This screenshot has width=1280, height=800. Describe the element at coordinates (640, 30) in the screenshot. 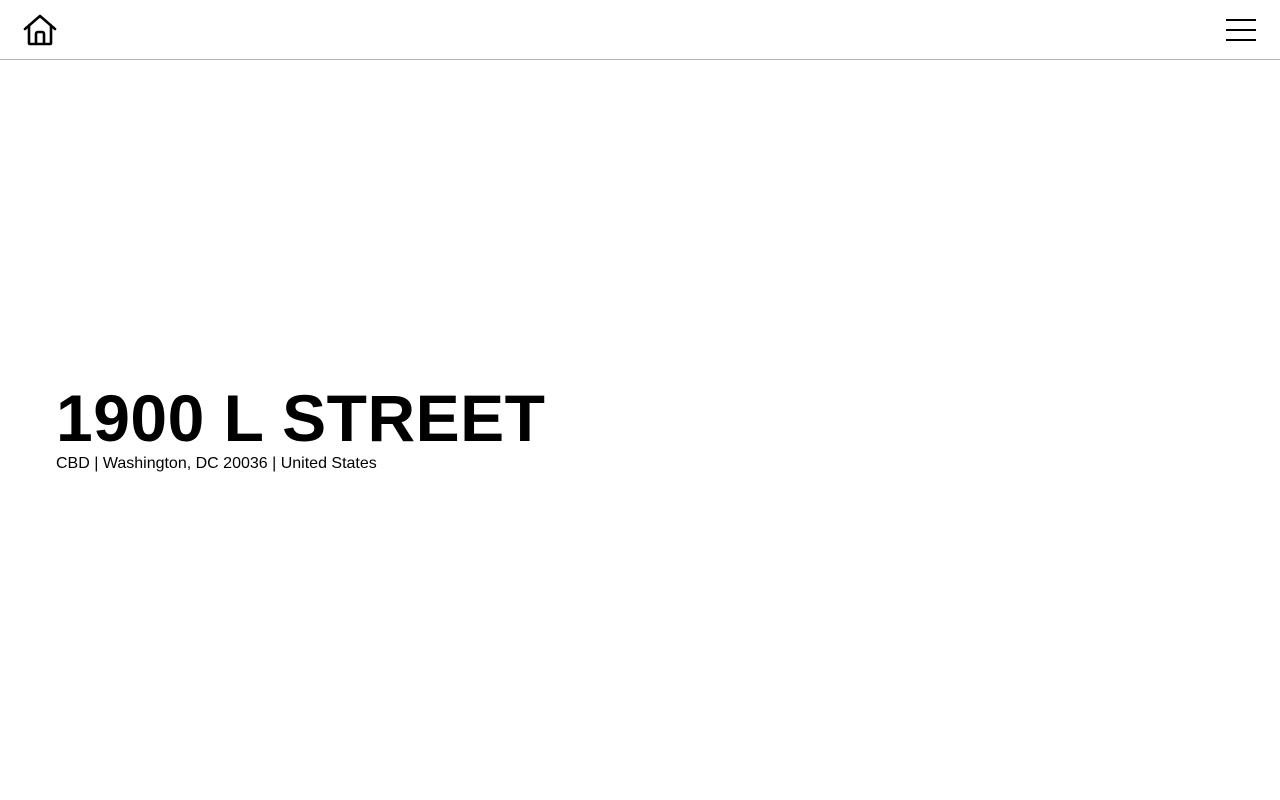

I see `site-header` at that location.